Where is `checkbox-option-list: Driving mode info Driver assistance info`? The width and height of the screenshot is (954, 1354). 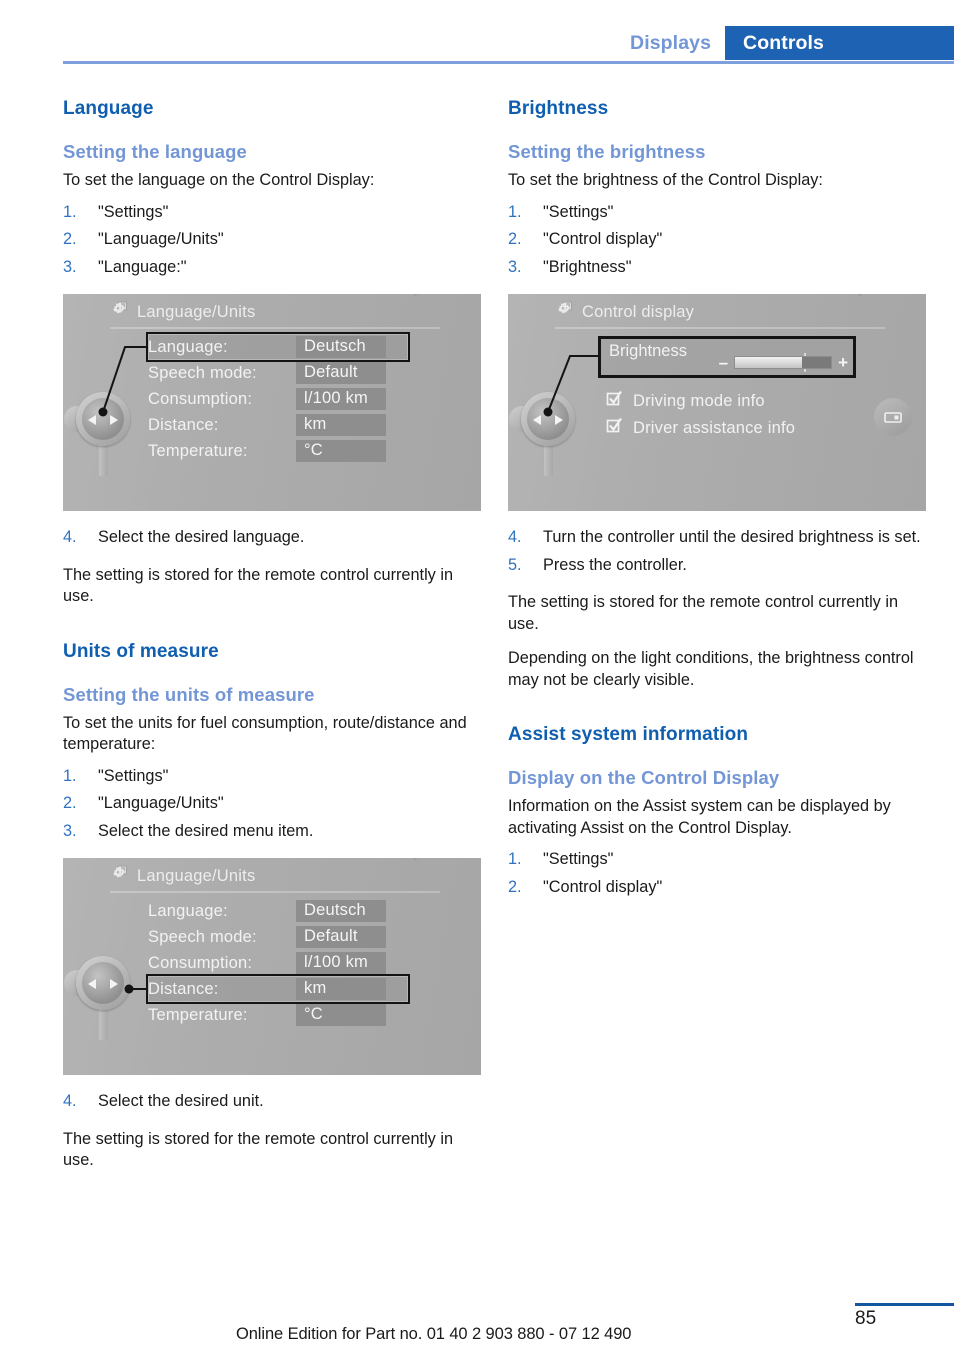
checkbox-option-list: Driving mode info Driver assistance info is located at coordinates (700, 417).